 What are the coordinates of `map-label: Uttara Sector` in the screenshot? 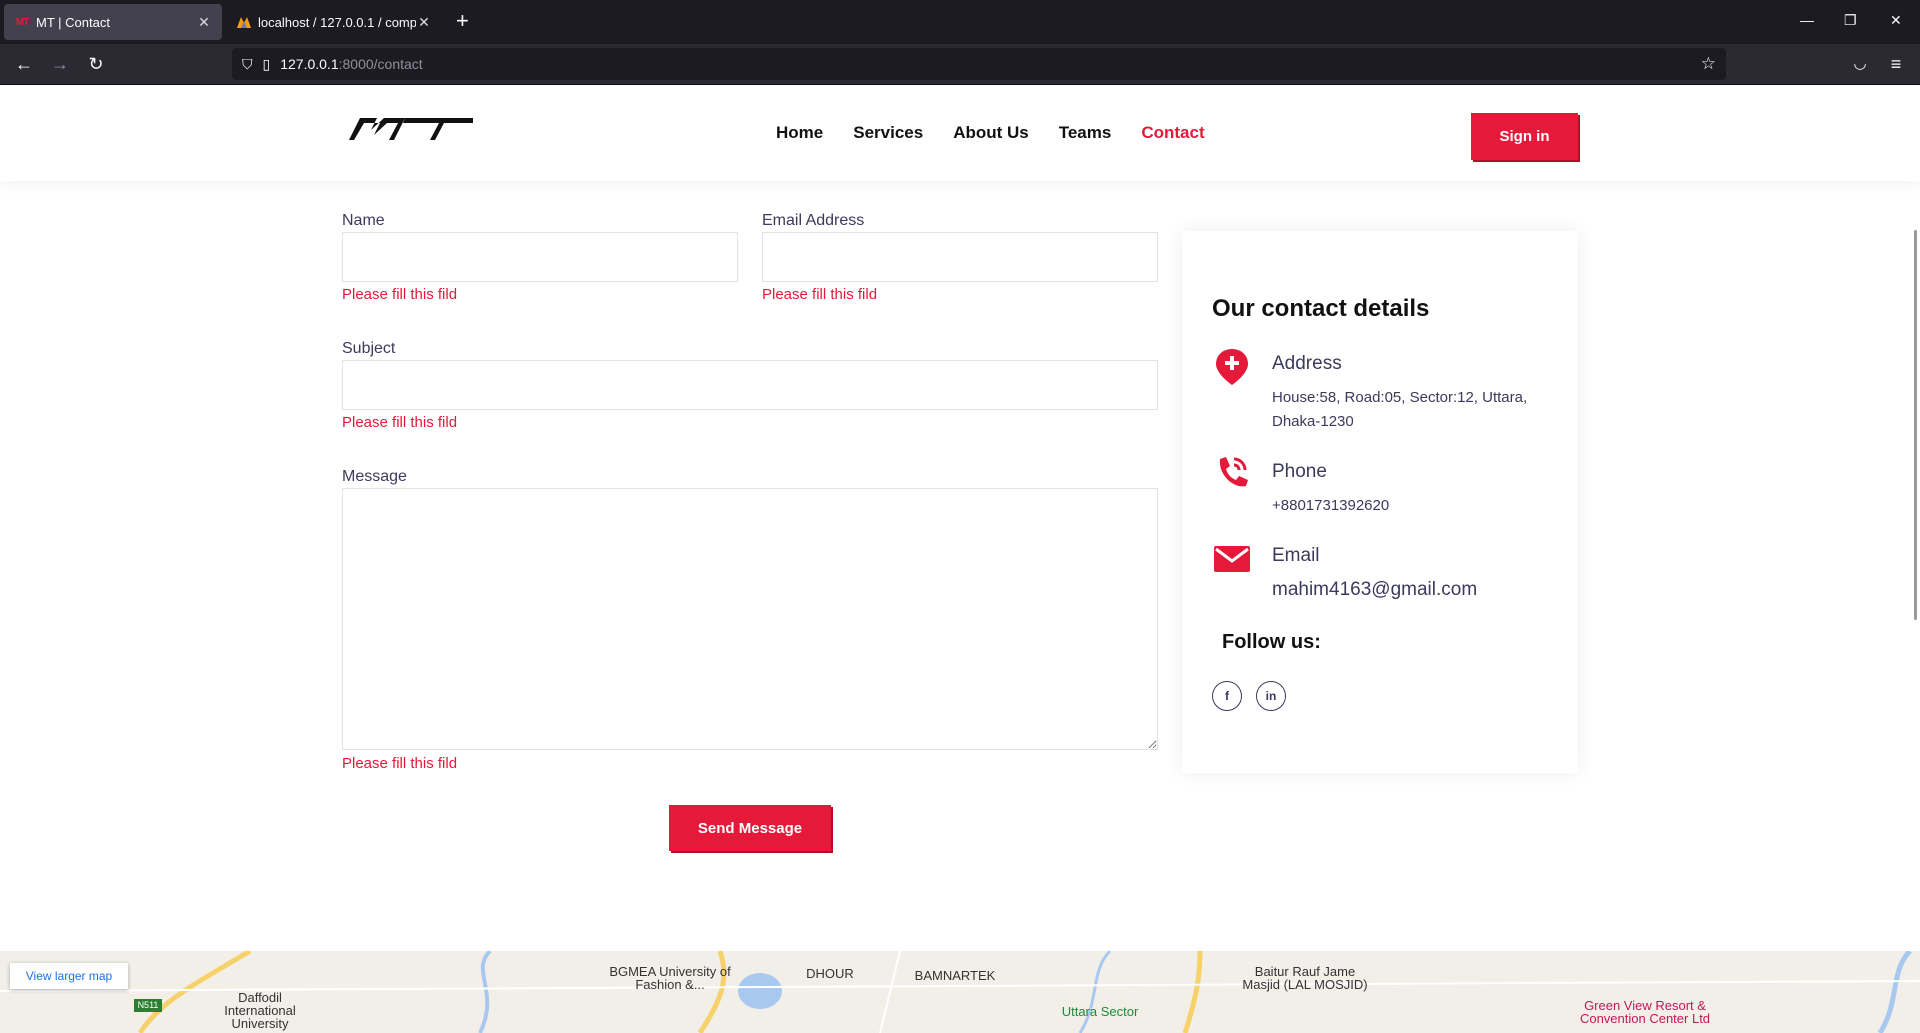 It's located at (1100, 1011).